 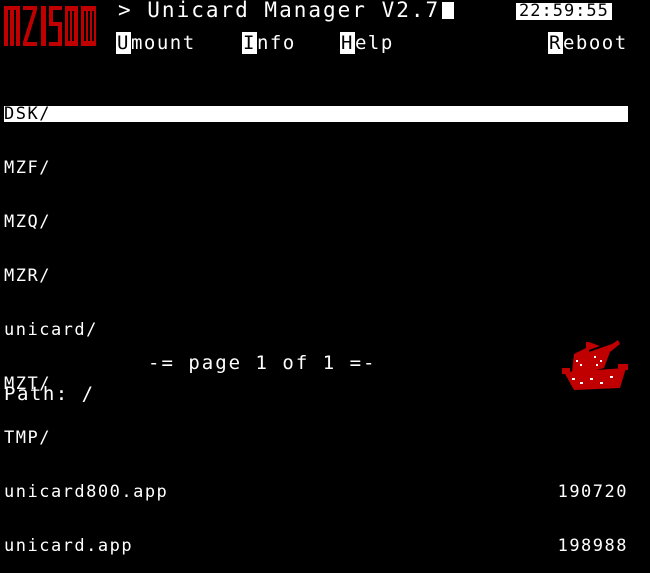 What do you see at coordinates (316, 438) in the screenshot?
I see `file-row-tmp: TMP/` at bounding box center [316, 438].